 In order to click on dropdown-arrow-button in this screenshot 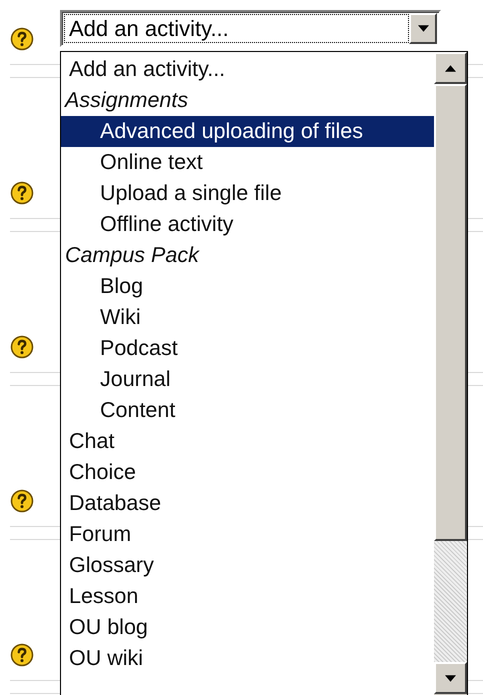, I will do `click(423, 28)`.